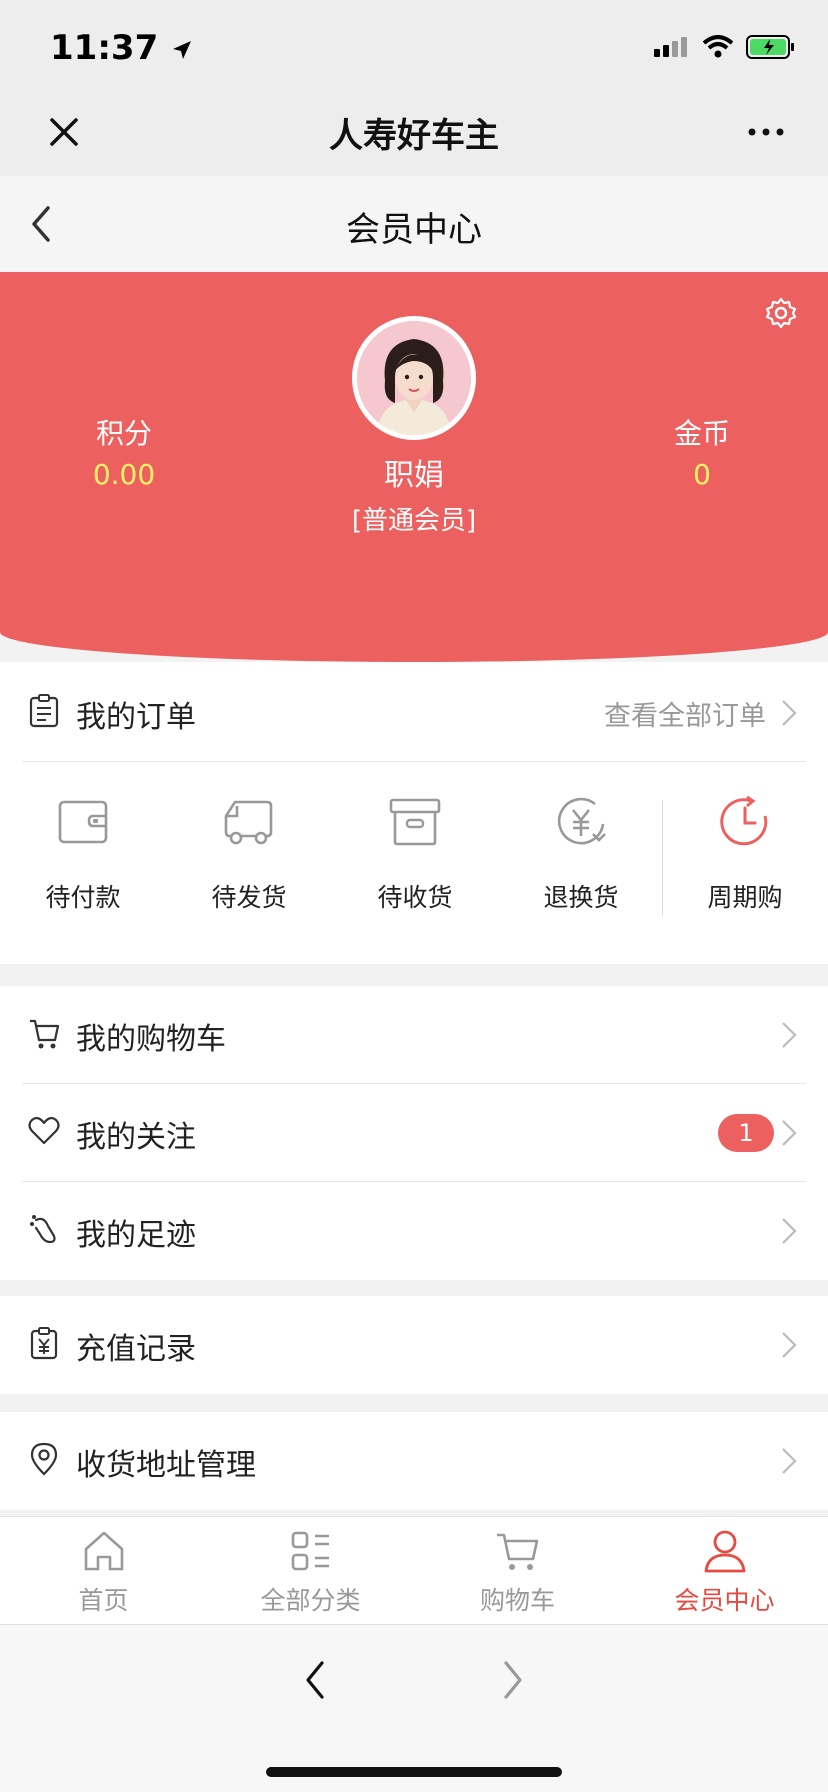 The width and height of the screenshot is (828, 1792). Describe the element at coordinates (414, 1708) in the screenshot. I see `browser-nav-bar` at that location.